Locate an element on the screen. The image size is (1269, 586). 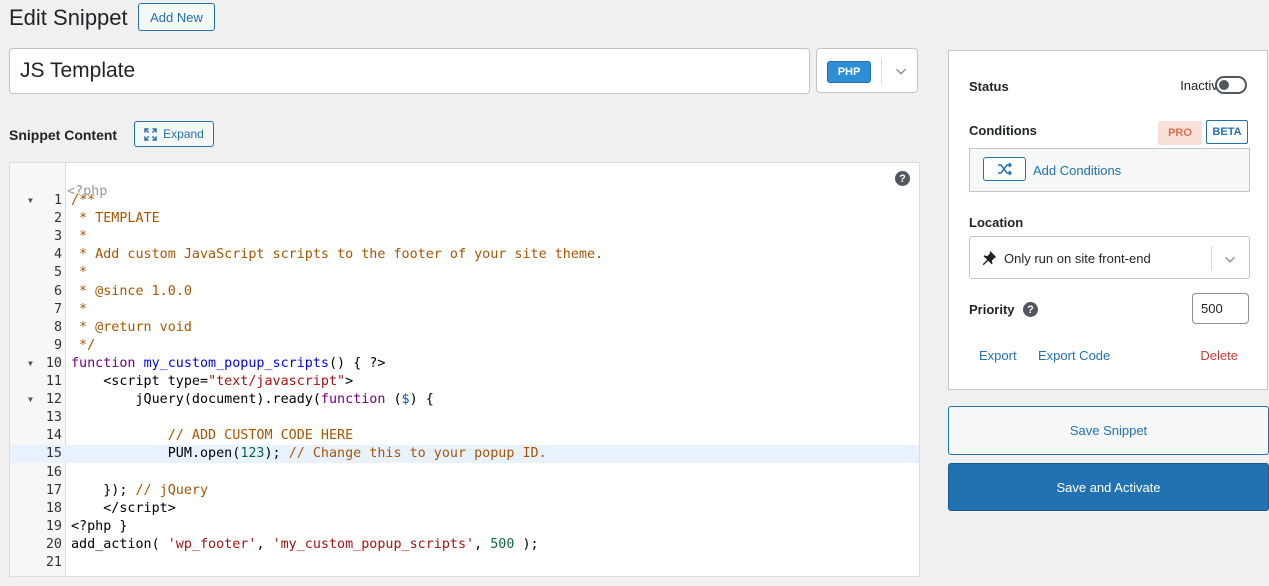
line-number: 4 is located at coordinates (57, 255).